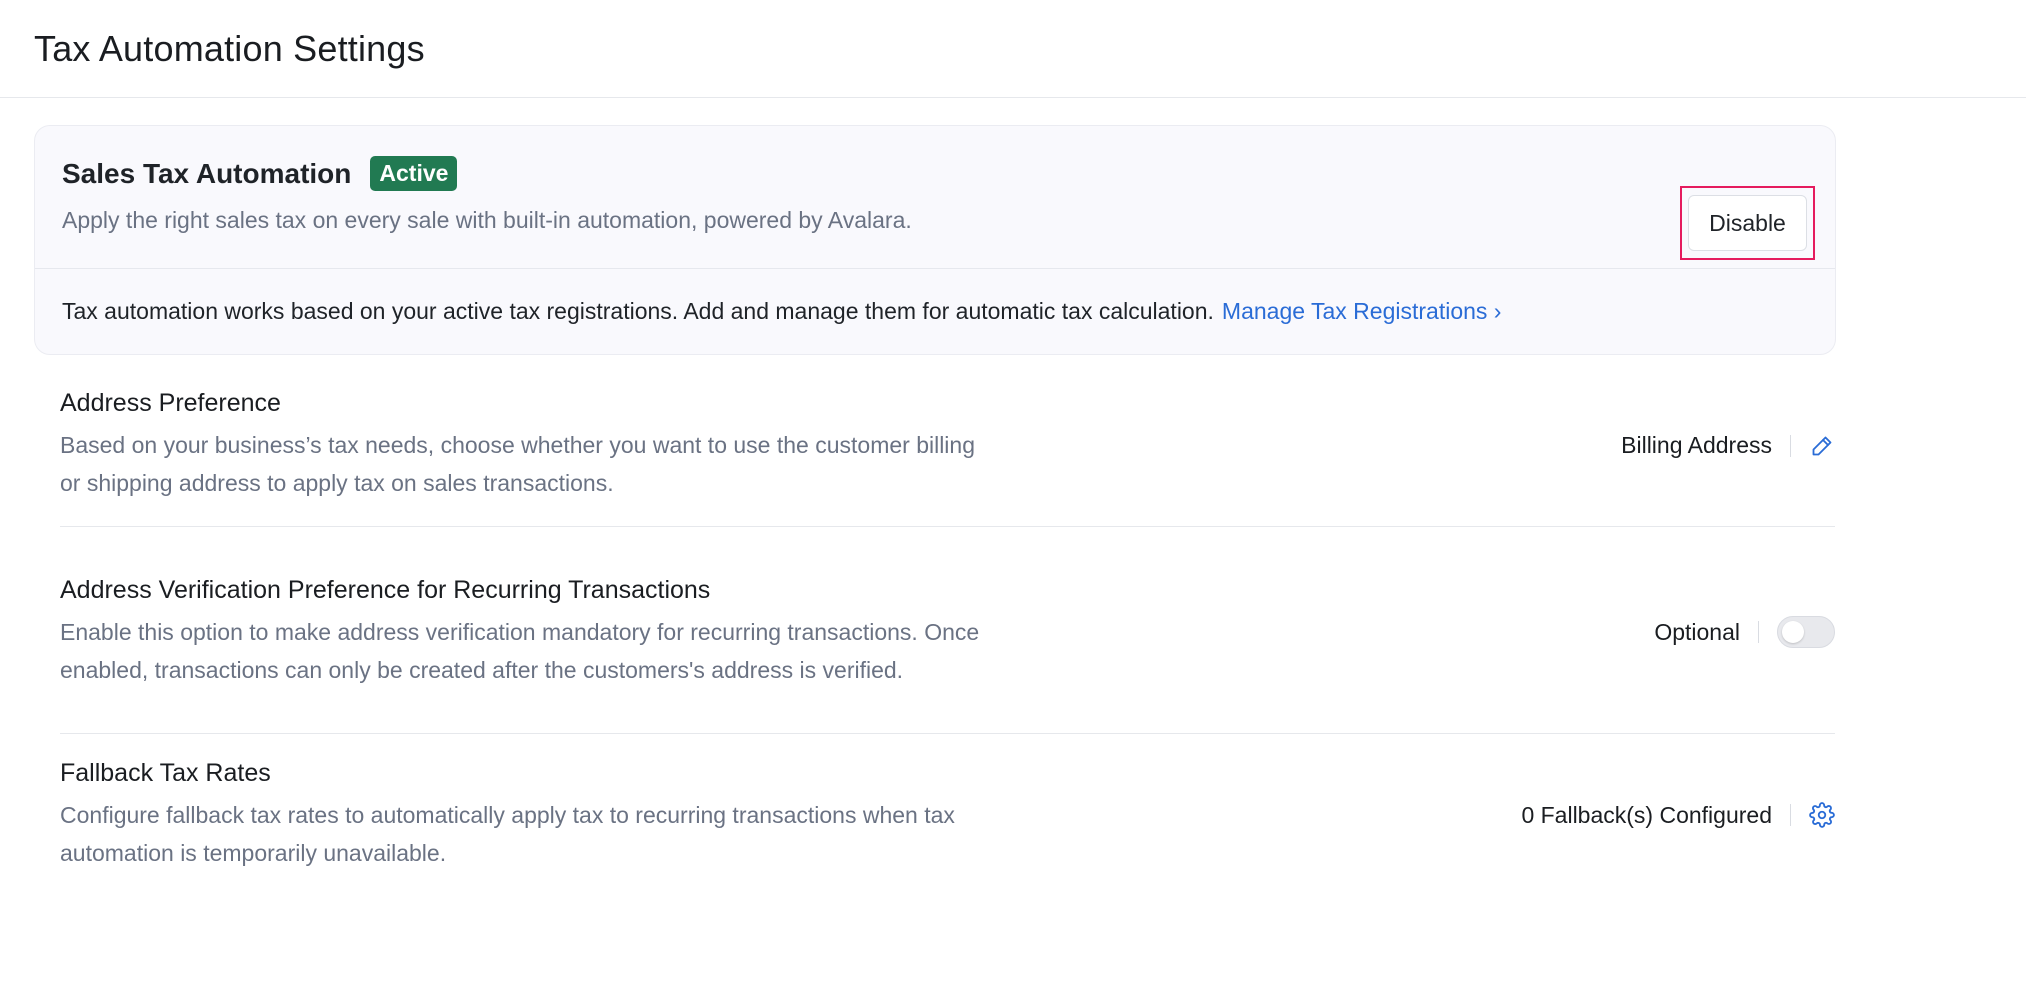 The height and width of the screenshot is (992, 2026). I want to click on page-header: Tax Automation Settings, so click(1013, 49).